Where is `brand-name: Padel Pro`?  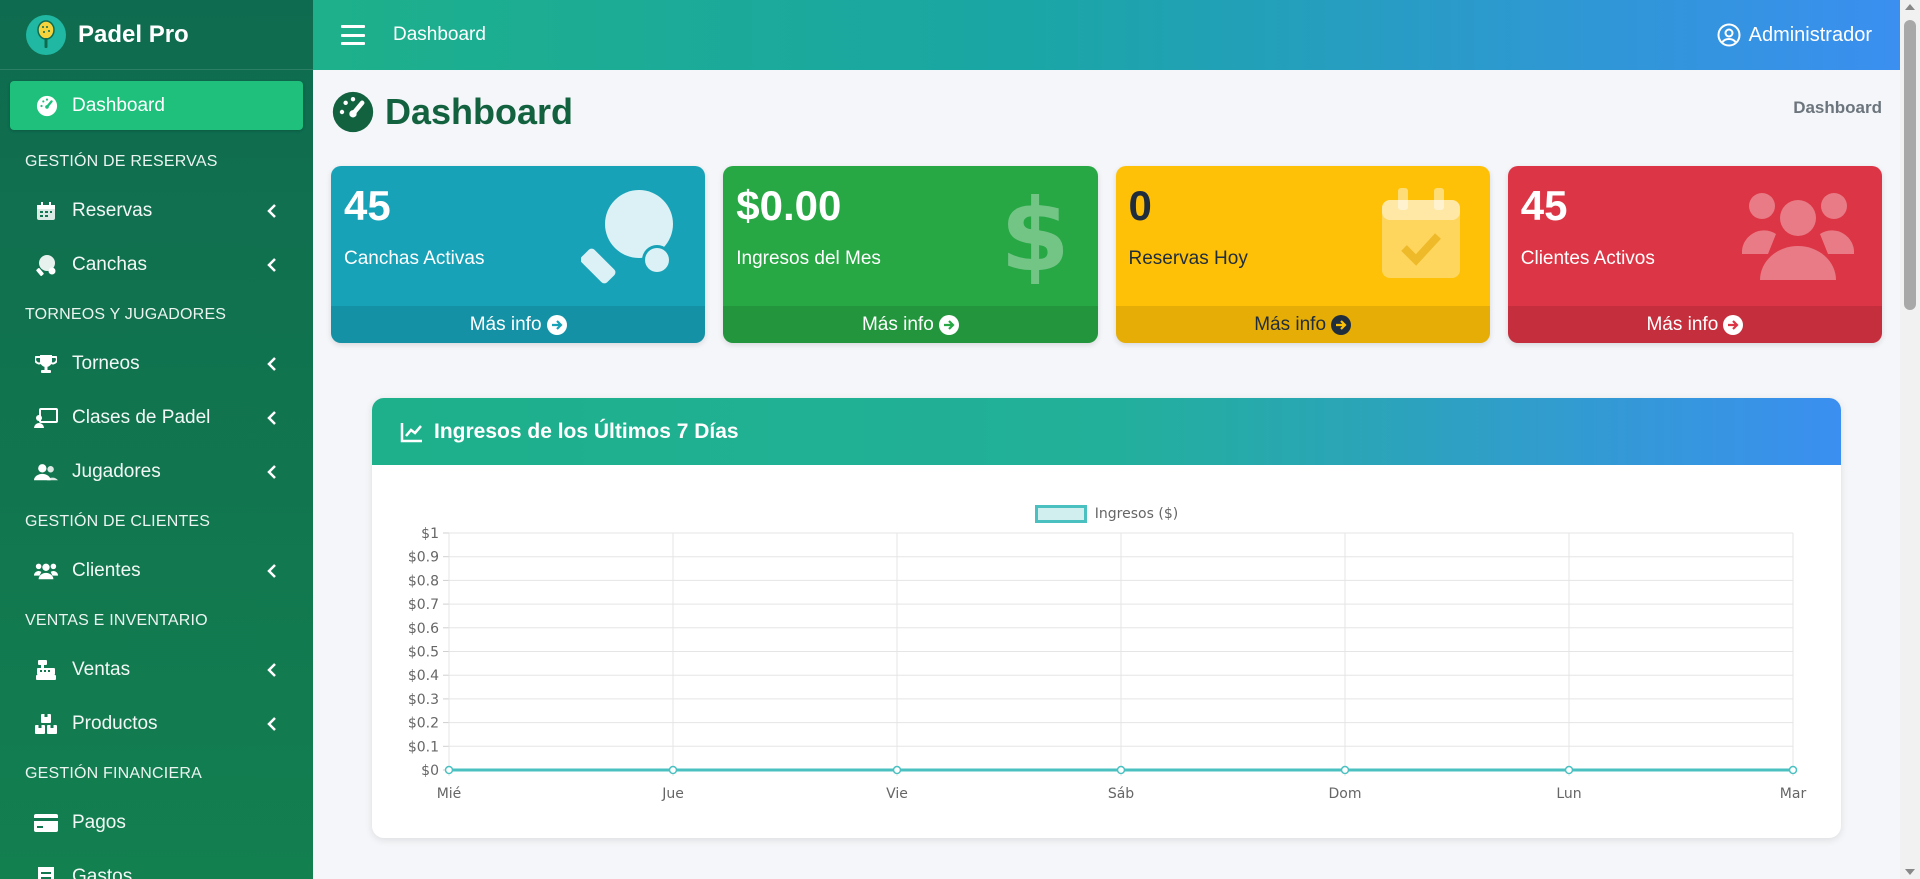 brand-name: Padel Pro is located at coordinates (133, 34).